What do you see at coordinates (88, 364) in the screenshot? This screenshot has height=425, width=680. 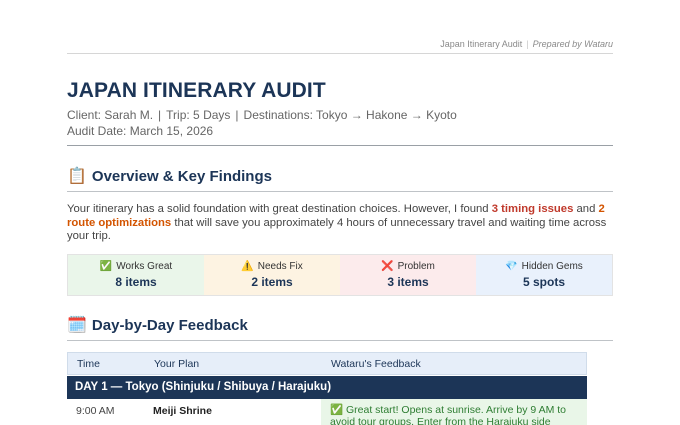 I see `column-header-time: Time` at bounding box center [88, 364].